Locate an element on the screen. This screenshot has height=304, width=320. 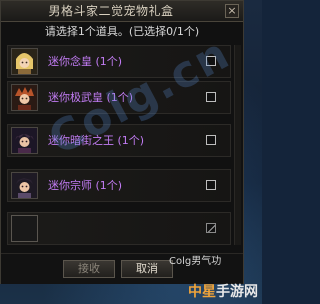
site-brand-logo: 中星手游网 is located at coordinates (223, 292).